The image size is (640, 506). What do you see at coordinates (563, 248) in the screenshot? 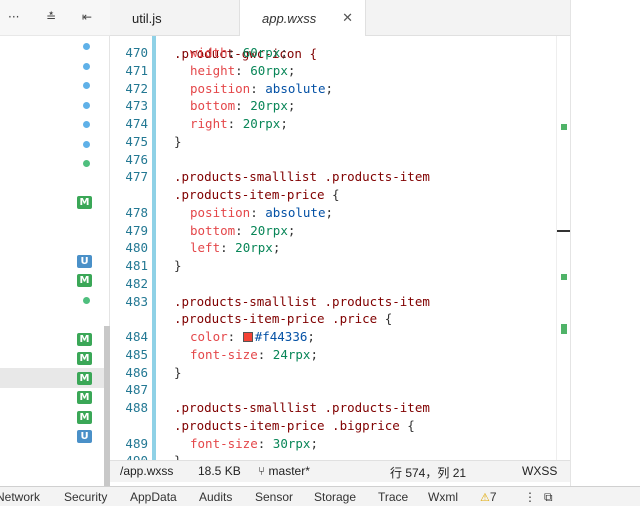
I see `overview-ruler` at bounding box center [563, 248].